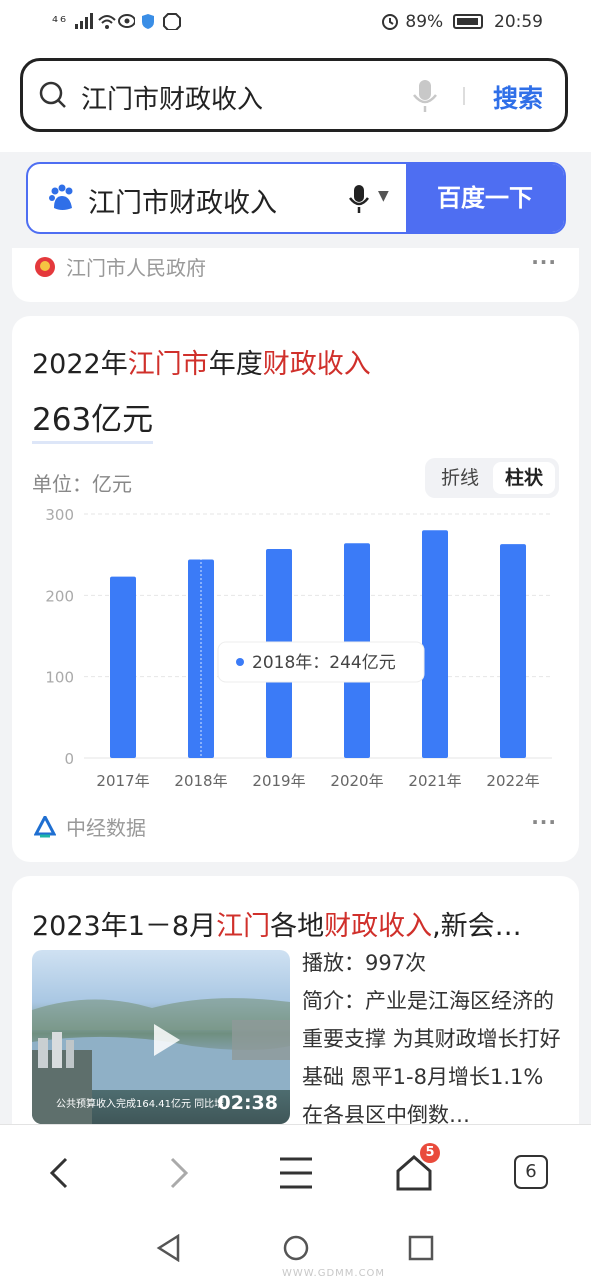 The height and width of the screenshot is (1280, 591). Describe the element at coordinates (122, 781) in the screenshot. I see `x-tick-label: 2017年` at that location.